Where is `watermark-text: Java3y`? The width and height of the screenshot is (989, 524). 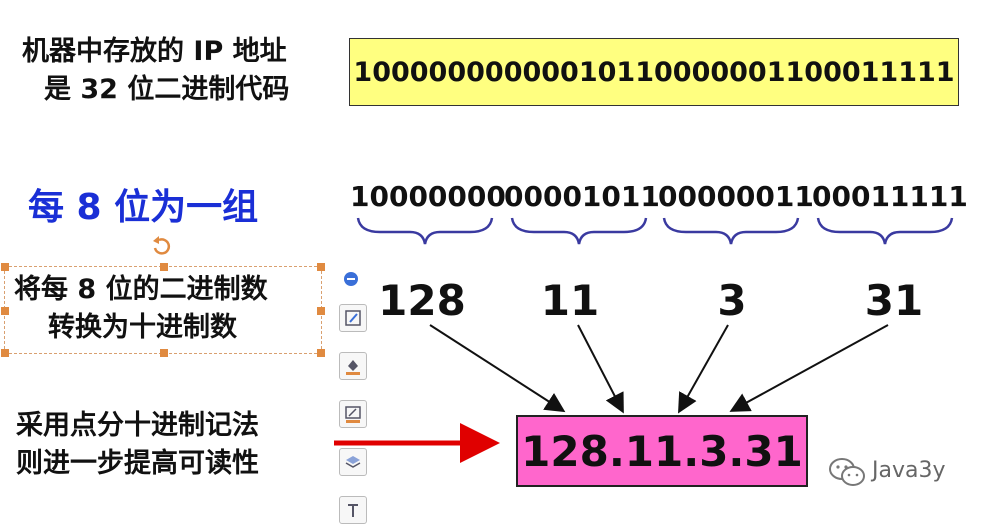
watermark-text: Java3y is located at coordinates (909, 470).